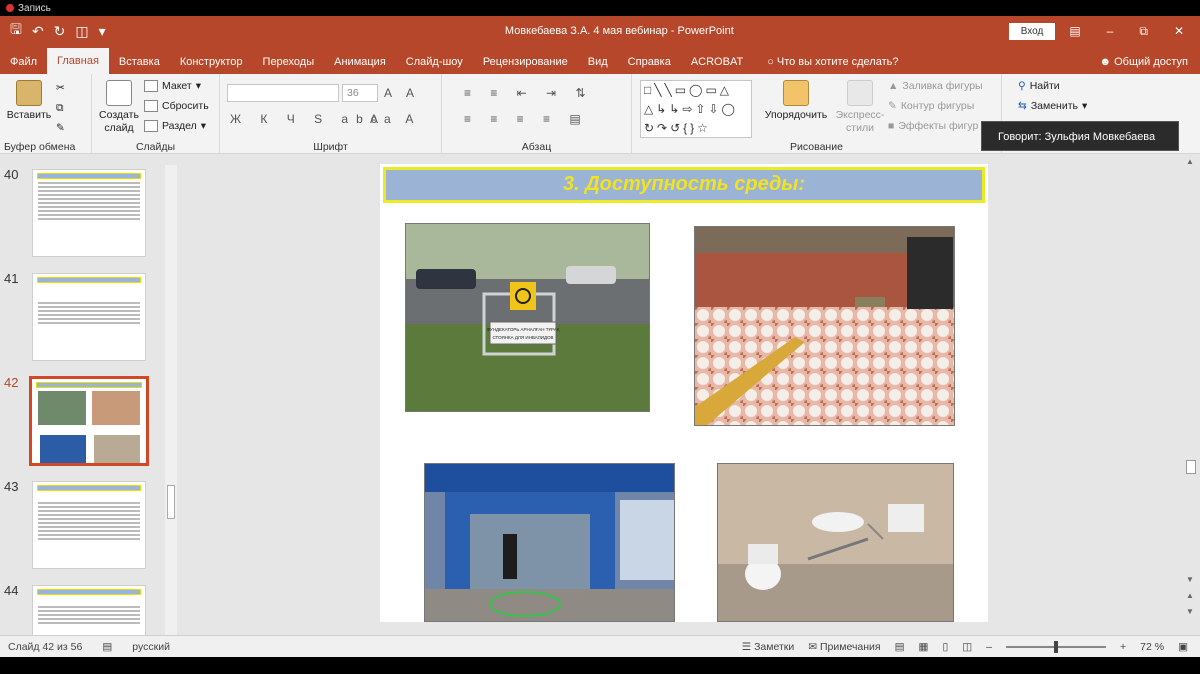 The image size is (1200, 674). What do you see at coordinates (549, 542) in the screenshot?
I see `photo-ramp-entrance` at bounding box center [549, 542].